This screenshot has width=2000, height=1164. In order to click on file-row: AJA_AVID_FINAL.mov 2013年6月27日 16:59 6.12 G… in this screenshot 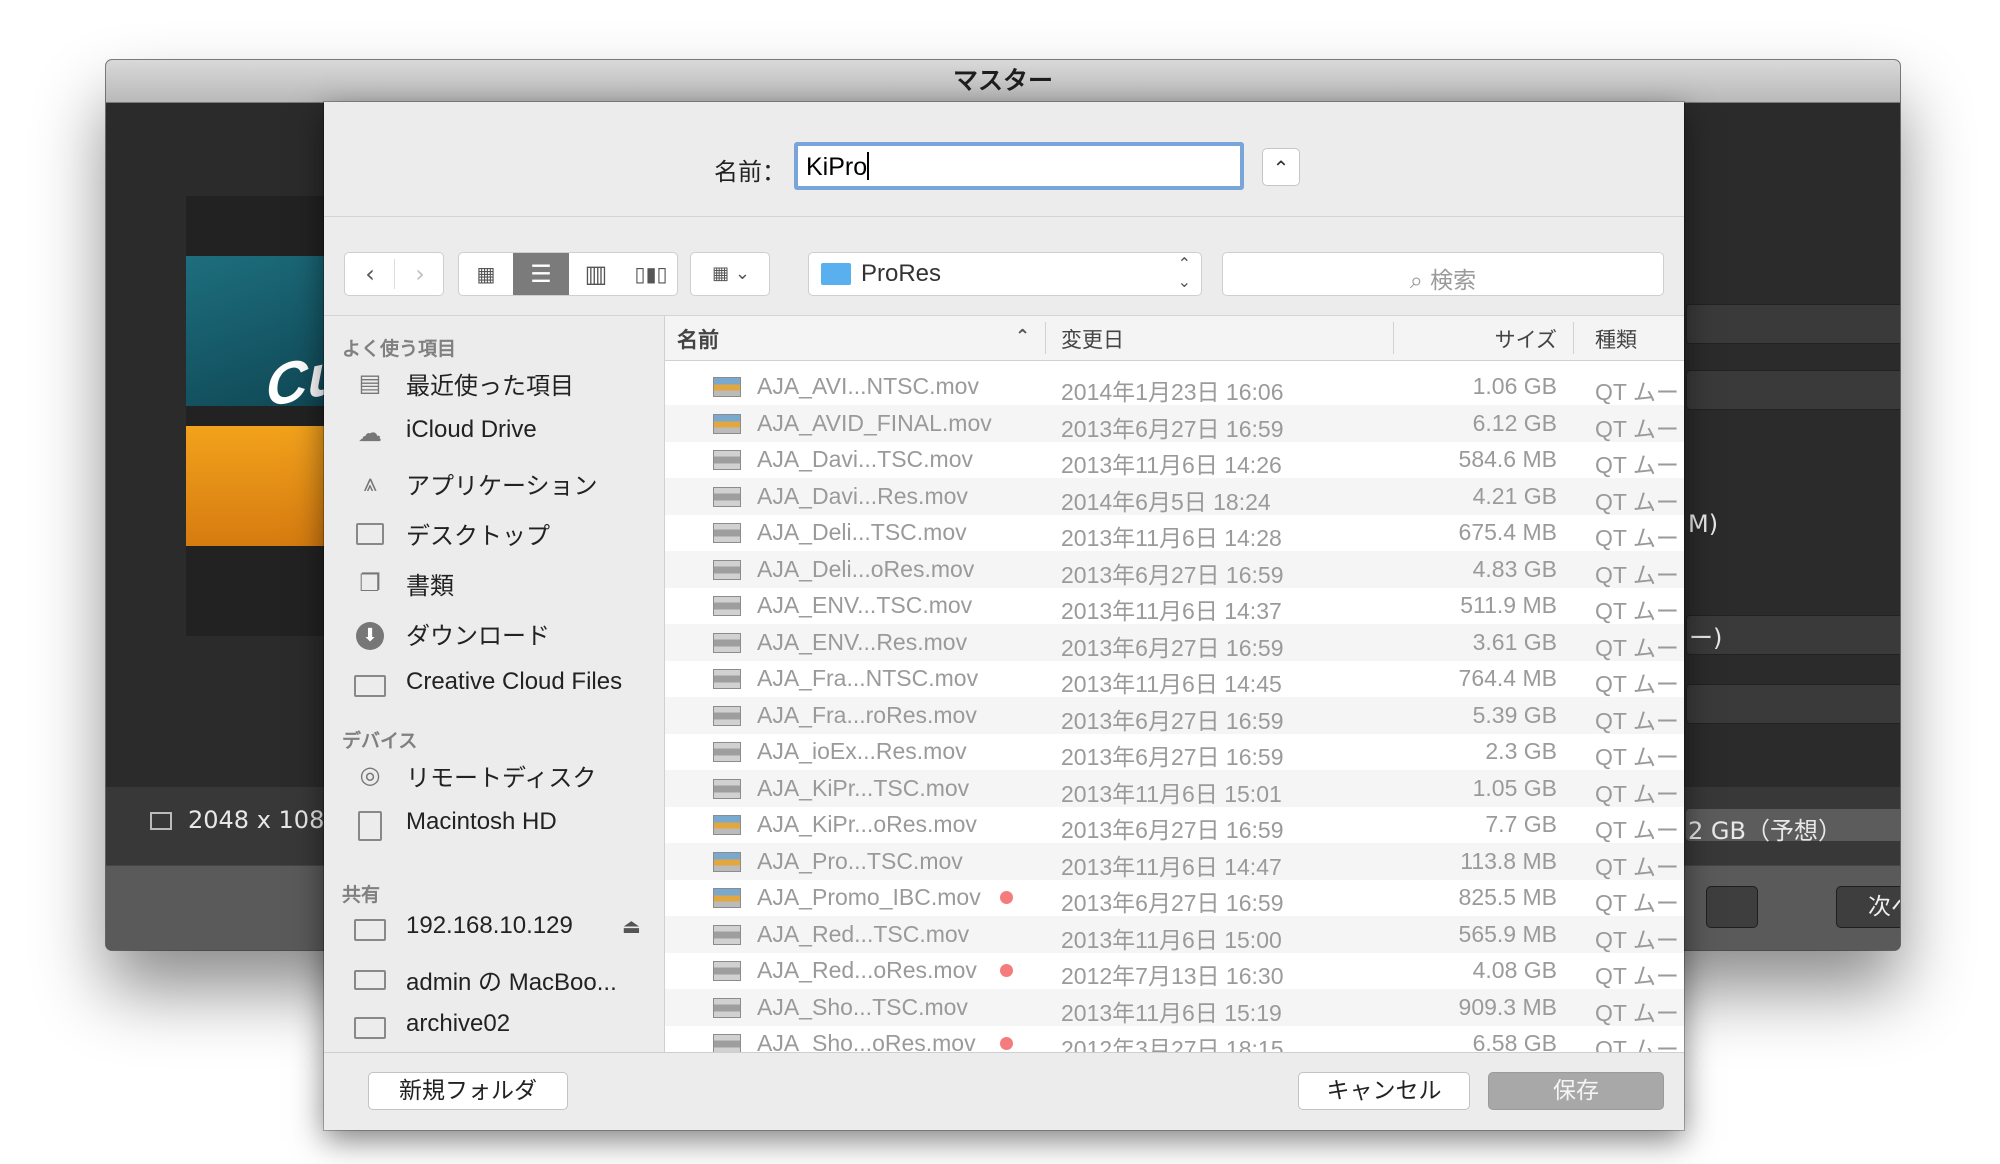, I will do `click(1174, 423)`.